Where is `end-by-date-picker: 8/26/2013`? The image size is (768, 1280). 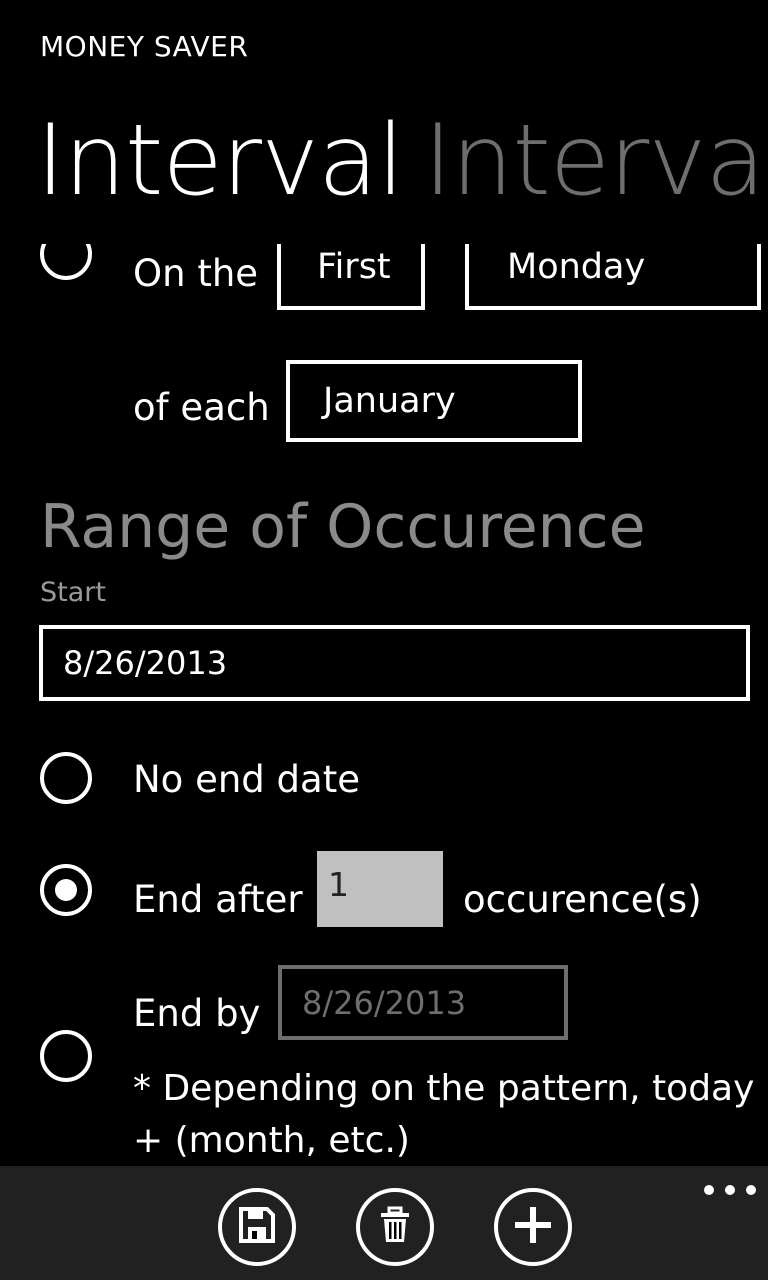 end-by-date-picker: 8/26/2013 is located at coordinates (423, 1002).